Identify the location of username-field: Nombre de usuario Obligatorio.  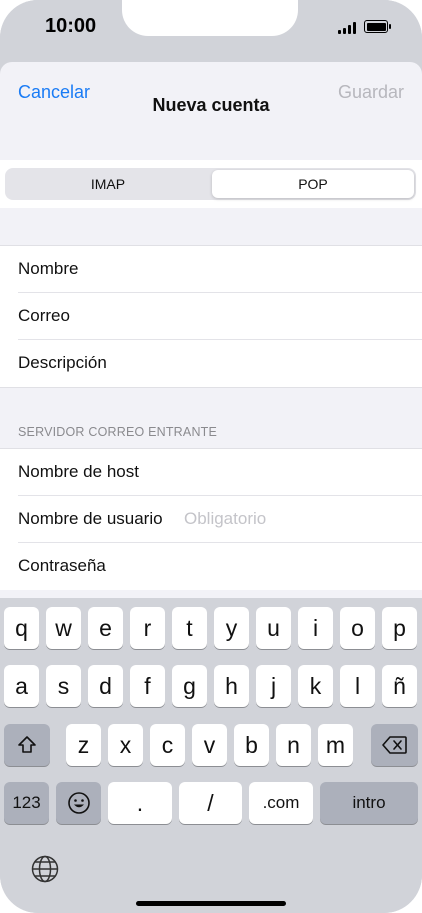
(211, 519).